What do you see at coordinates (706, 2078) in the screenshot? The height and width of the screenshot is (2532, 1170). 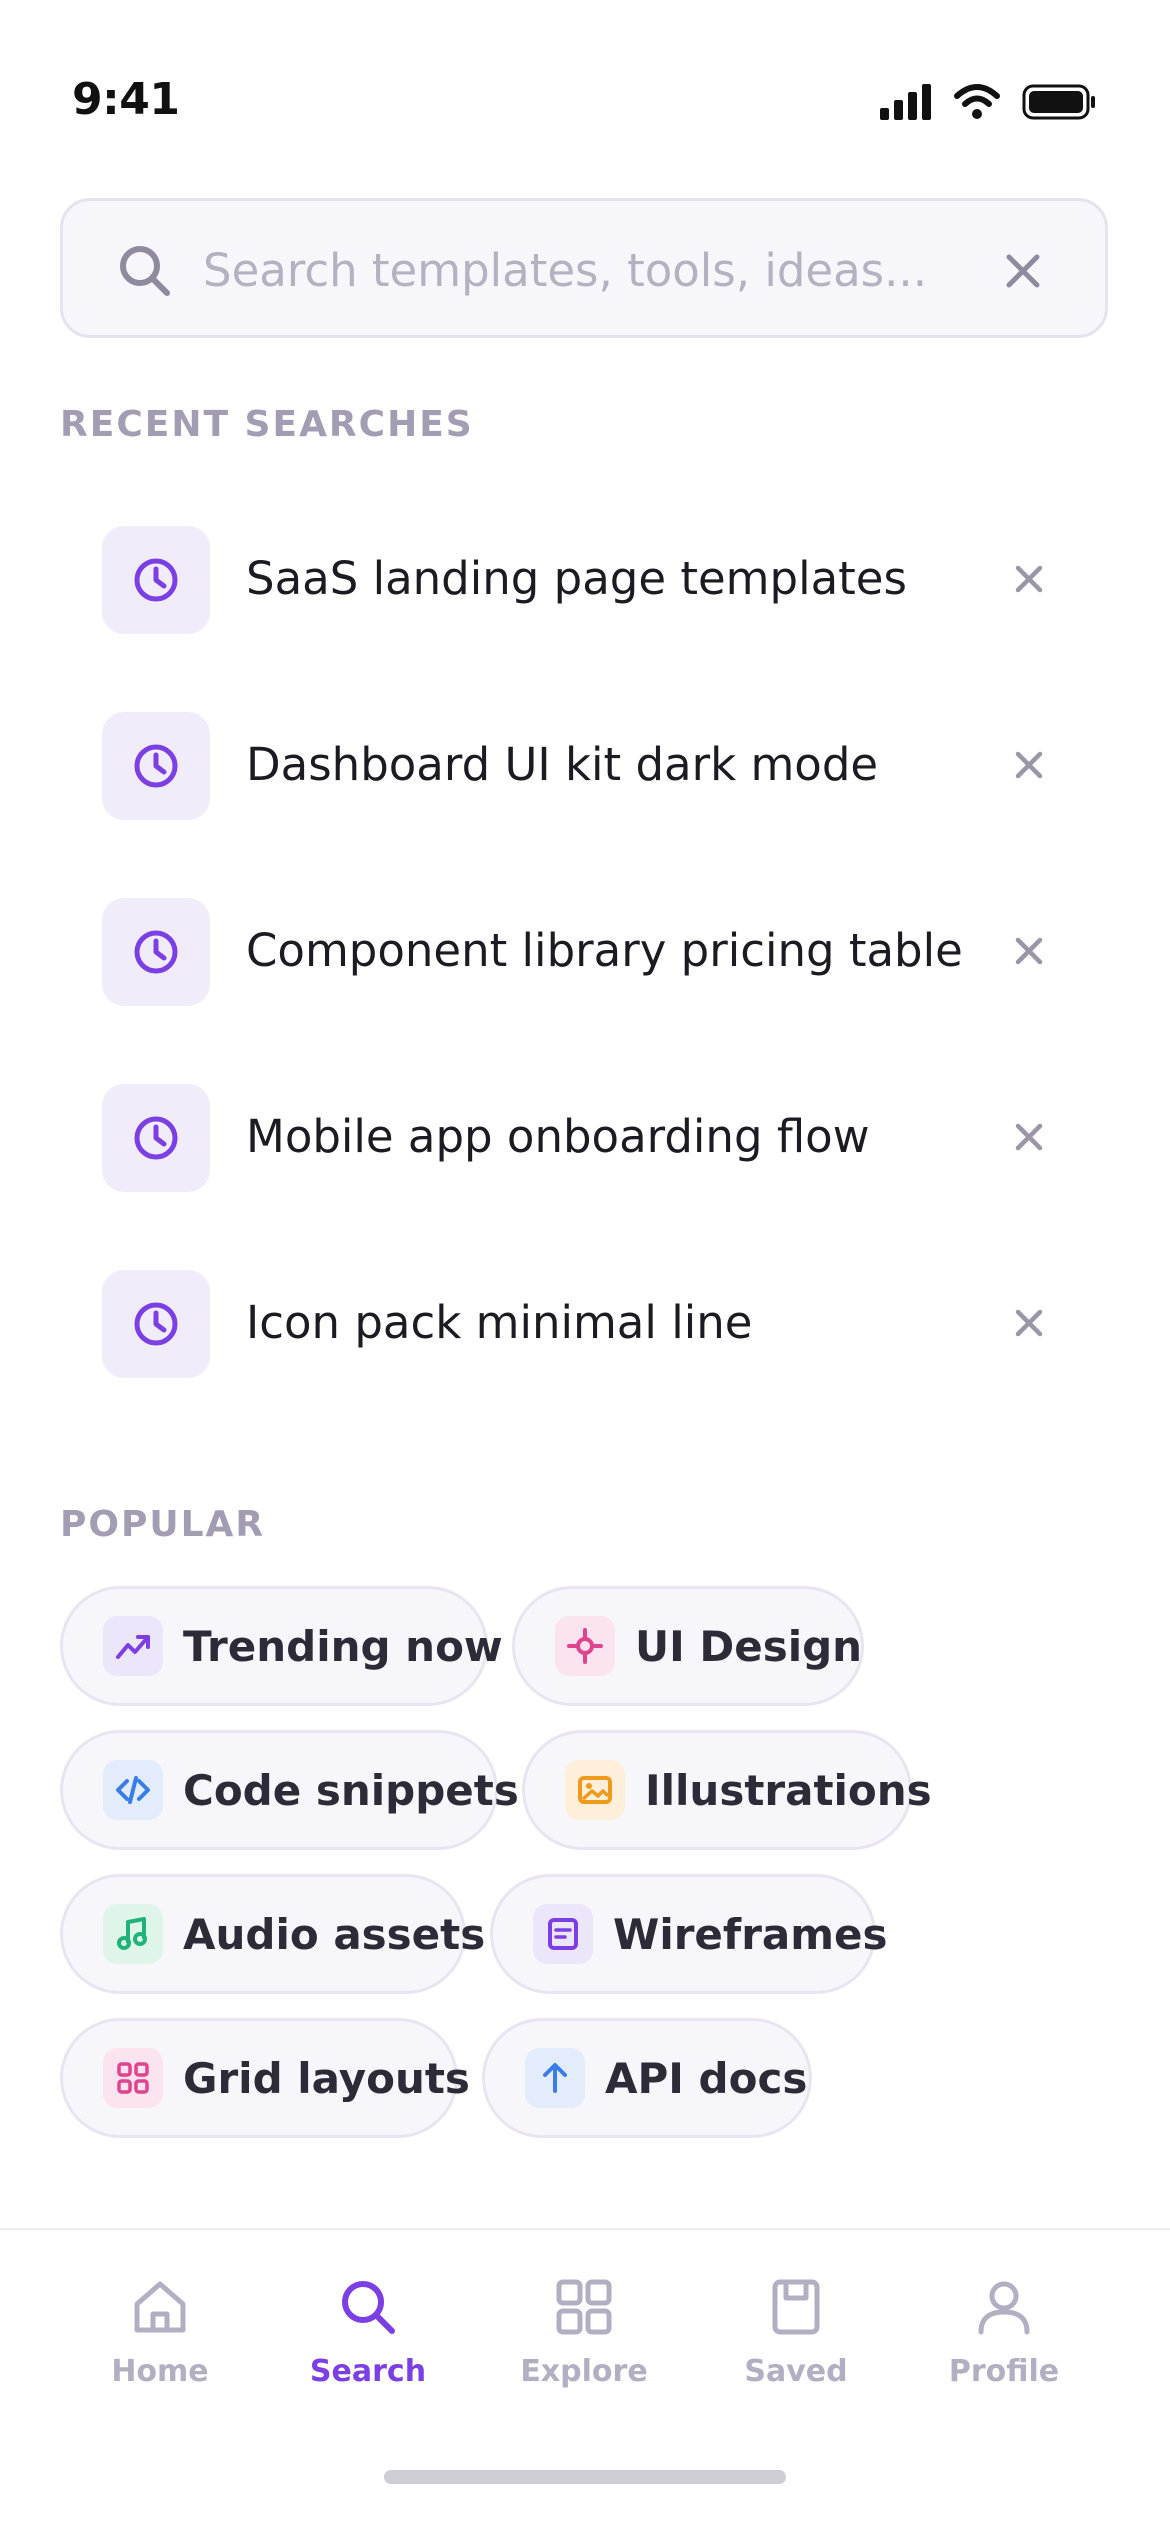 I see `chip-label: API docs` at bounding box center [706, 2078].